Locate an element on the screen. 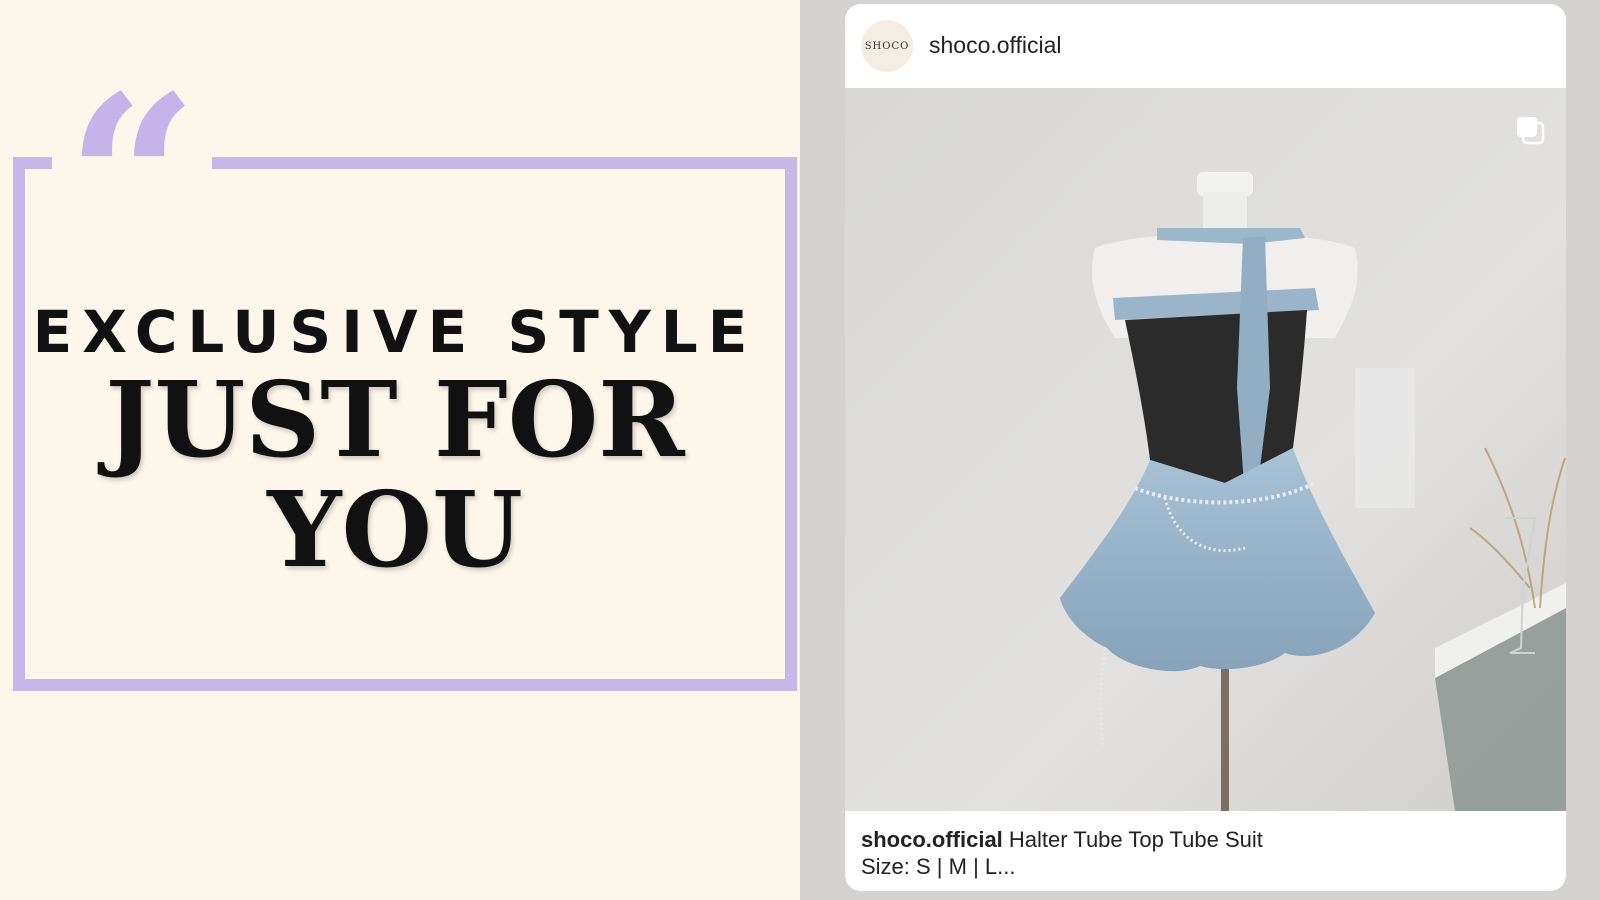 The image size is (1600, 900). post-header: SHOCO shoco.official is located at coordinates (1205, 46).